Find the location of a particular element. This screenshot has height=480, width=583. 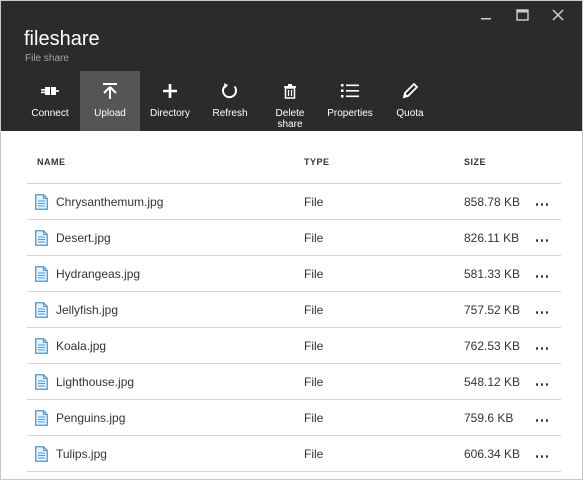

file-name: Desert.jpg is located at coordinates (83, 238).